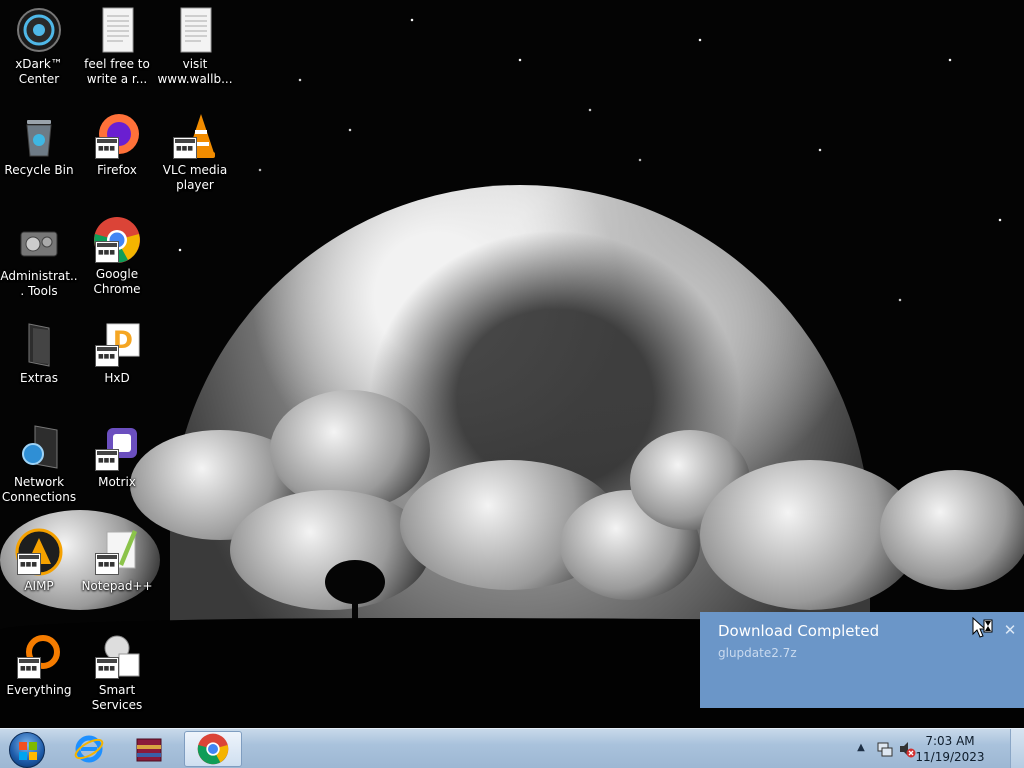 This screenshot has width=1024, height=768. I want to click on desktop-icon-label: HxD, so click(117, 378).